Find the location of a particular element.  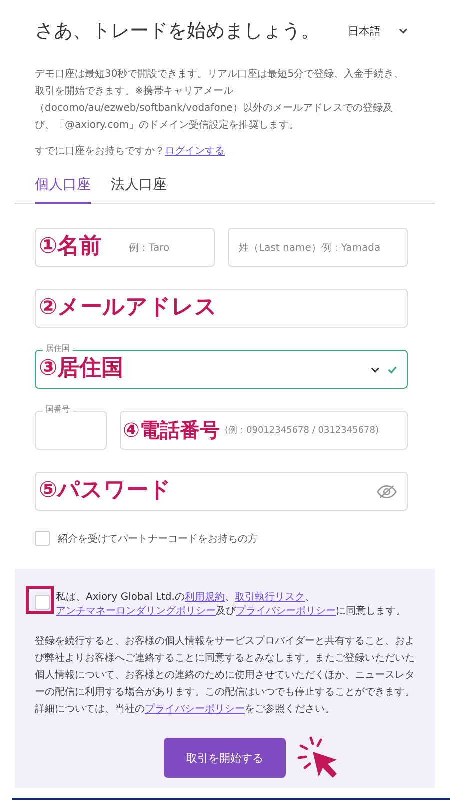

intro-text: デモ口座は最短30秒で開設できます。リアル口座は最短5分で登録、入金手続き、取引を開始できます。※携帯キャリアメール（docomo/au/ezweb/softbank/vodafone）以外のメールアドレスでの登録及び、「@axiory.com」のドメイン受信設定を推奨します。 is located at coordinates (220, 100).